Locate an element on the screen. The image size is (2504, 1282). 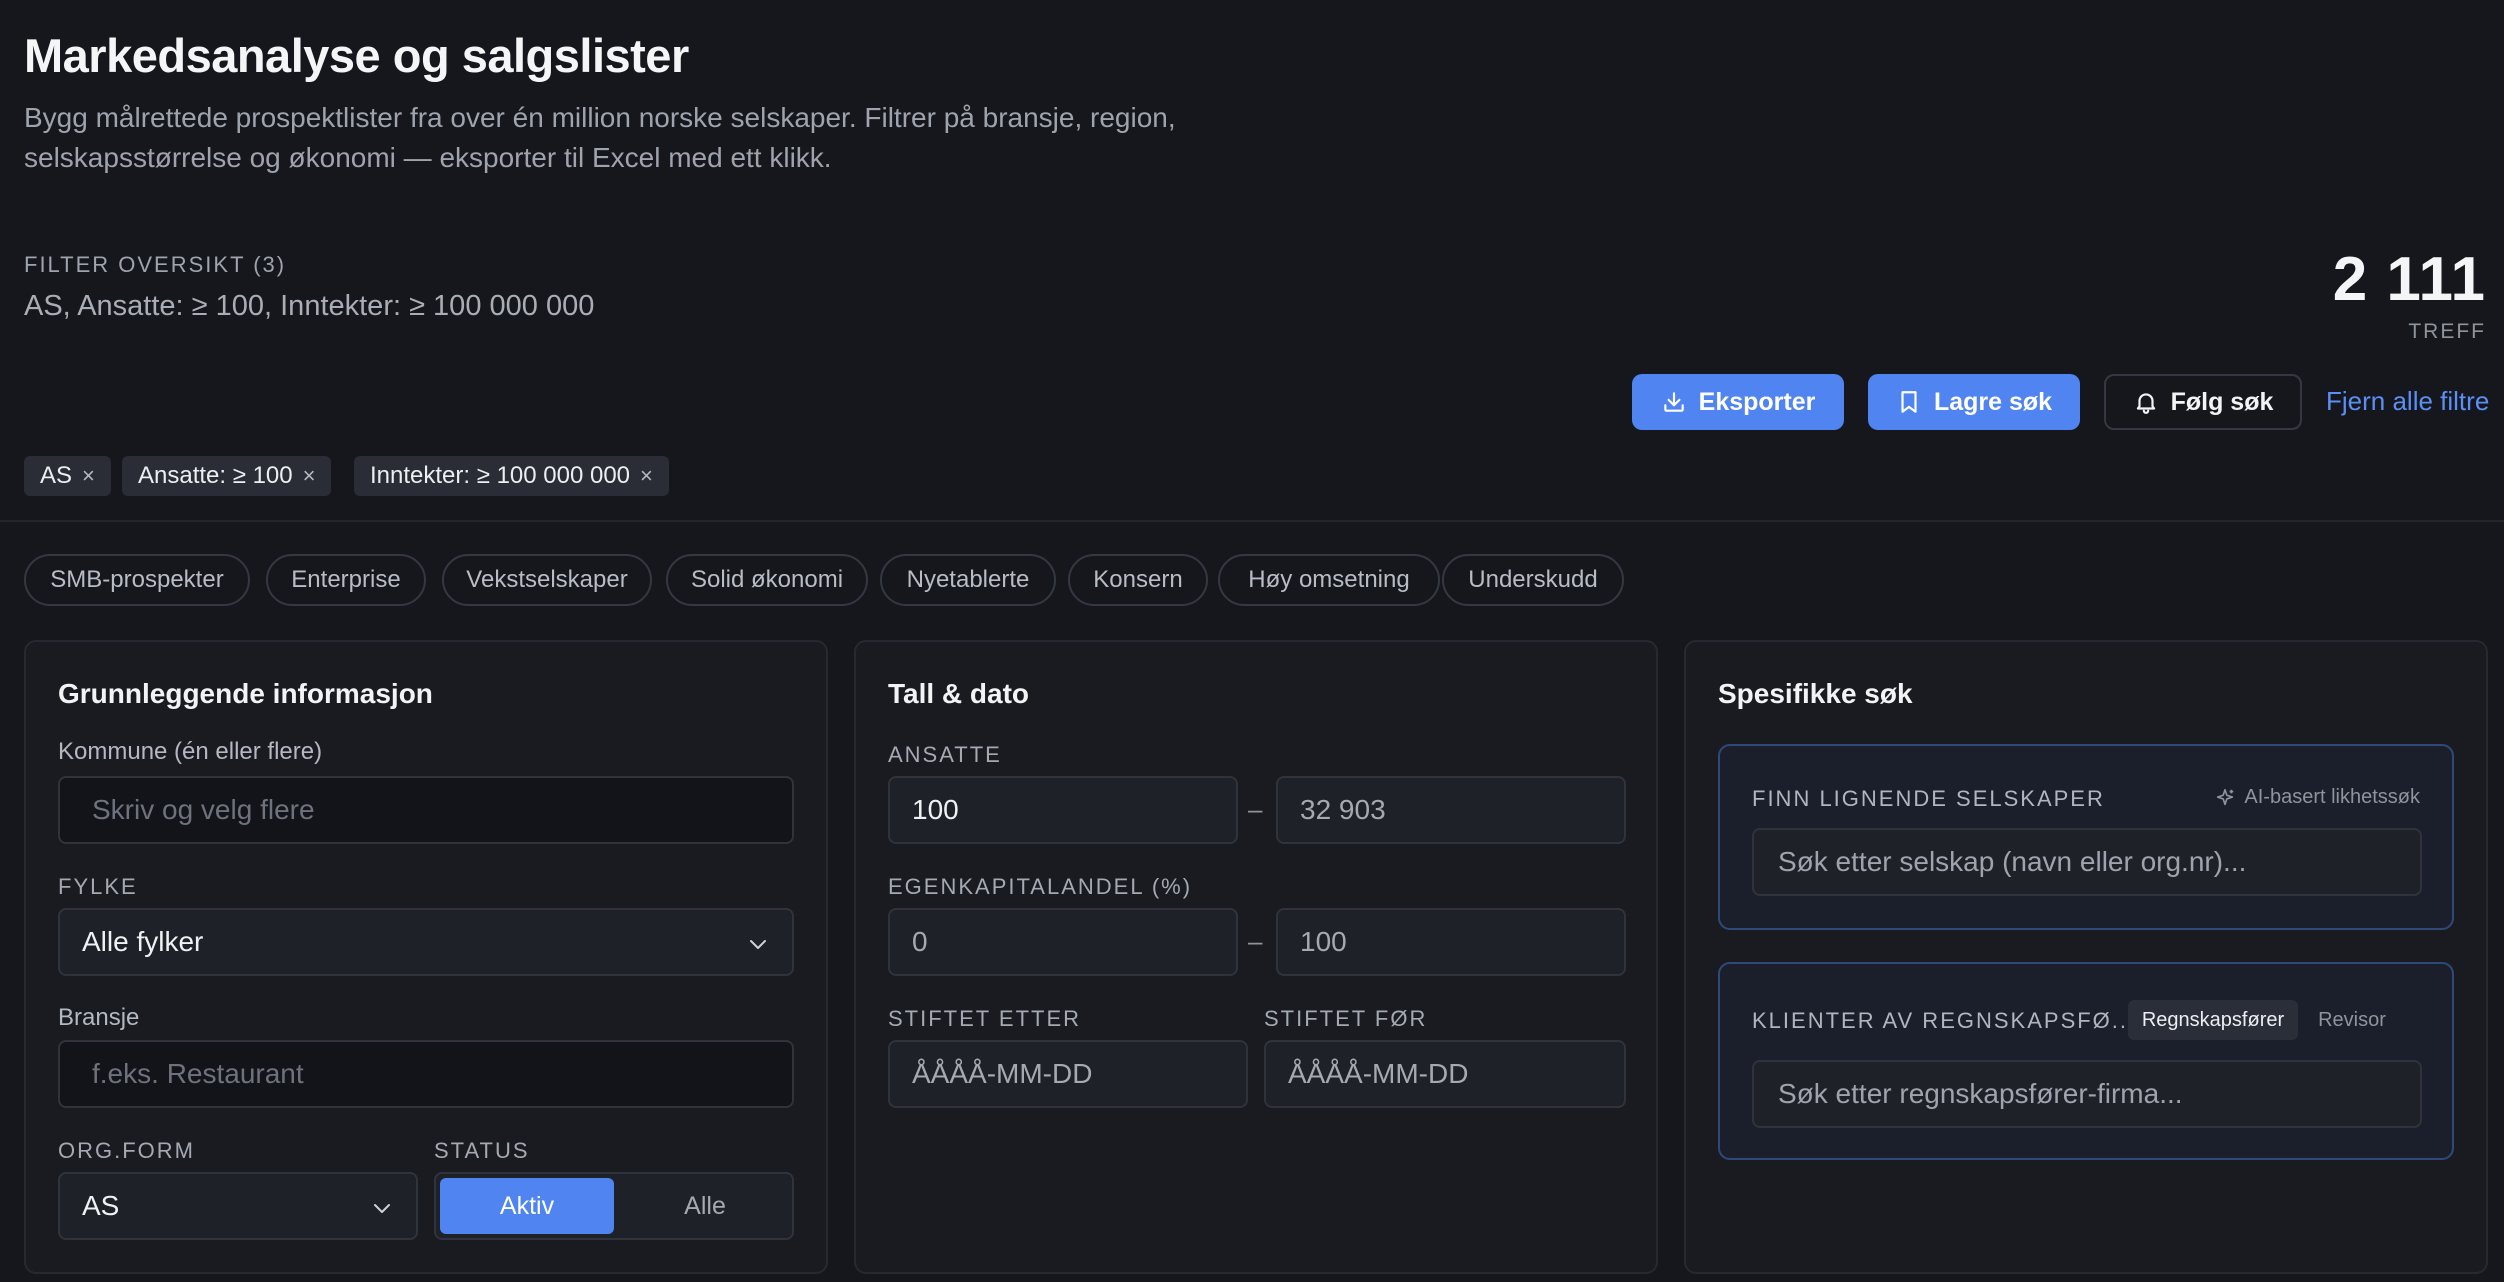
bransje-label: Bransje is located at coordinates (99, 1017).